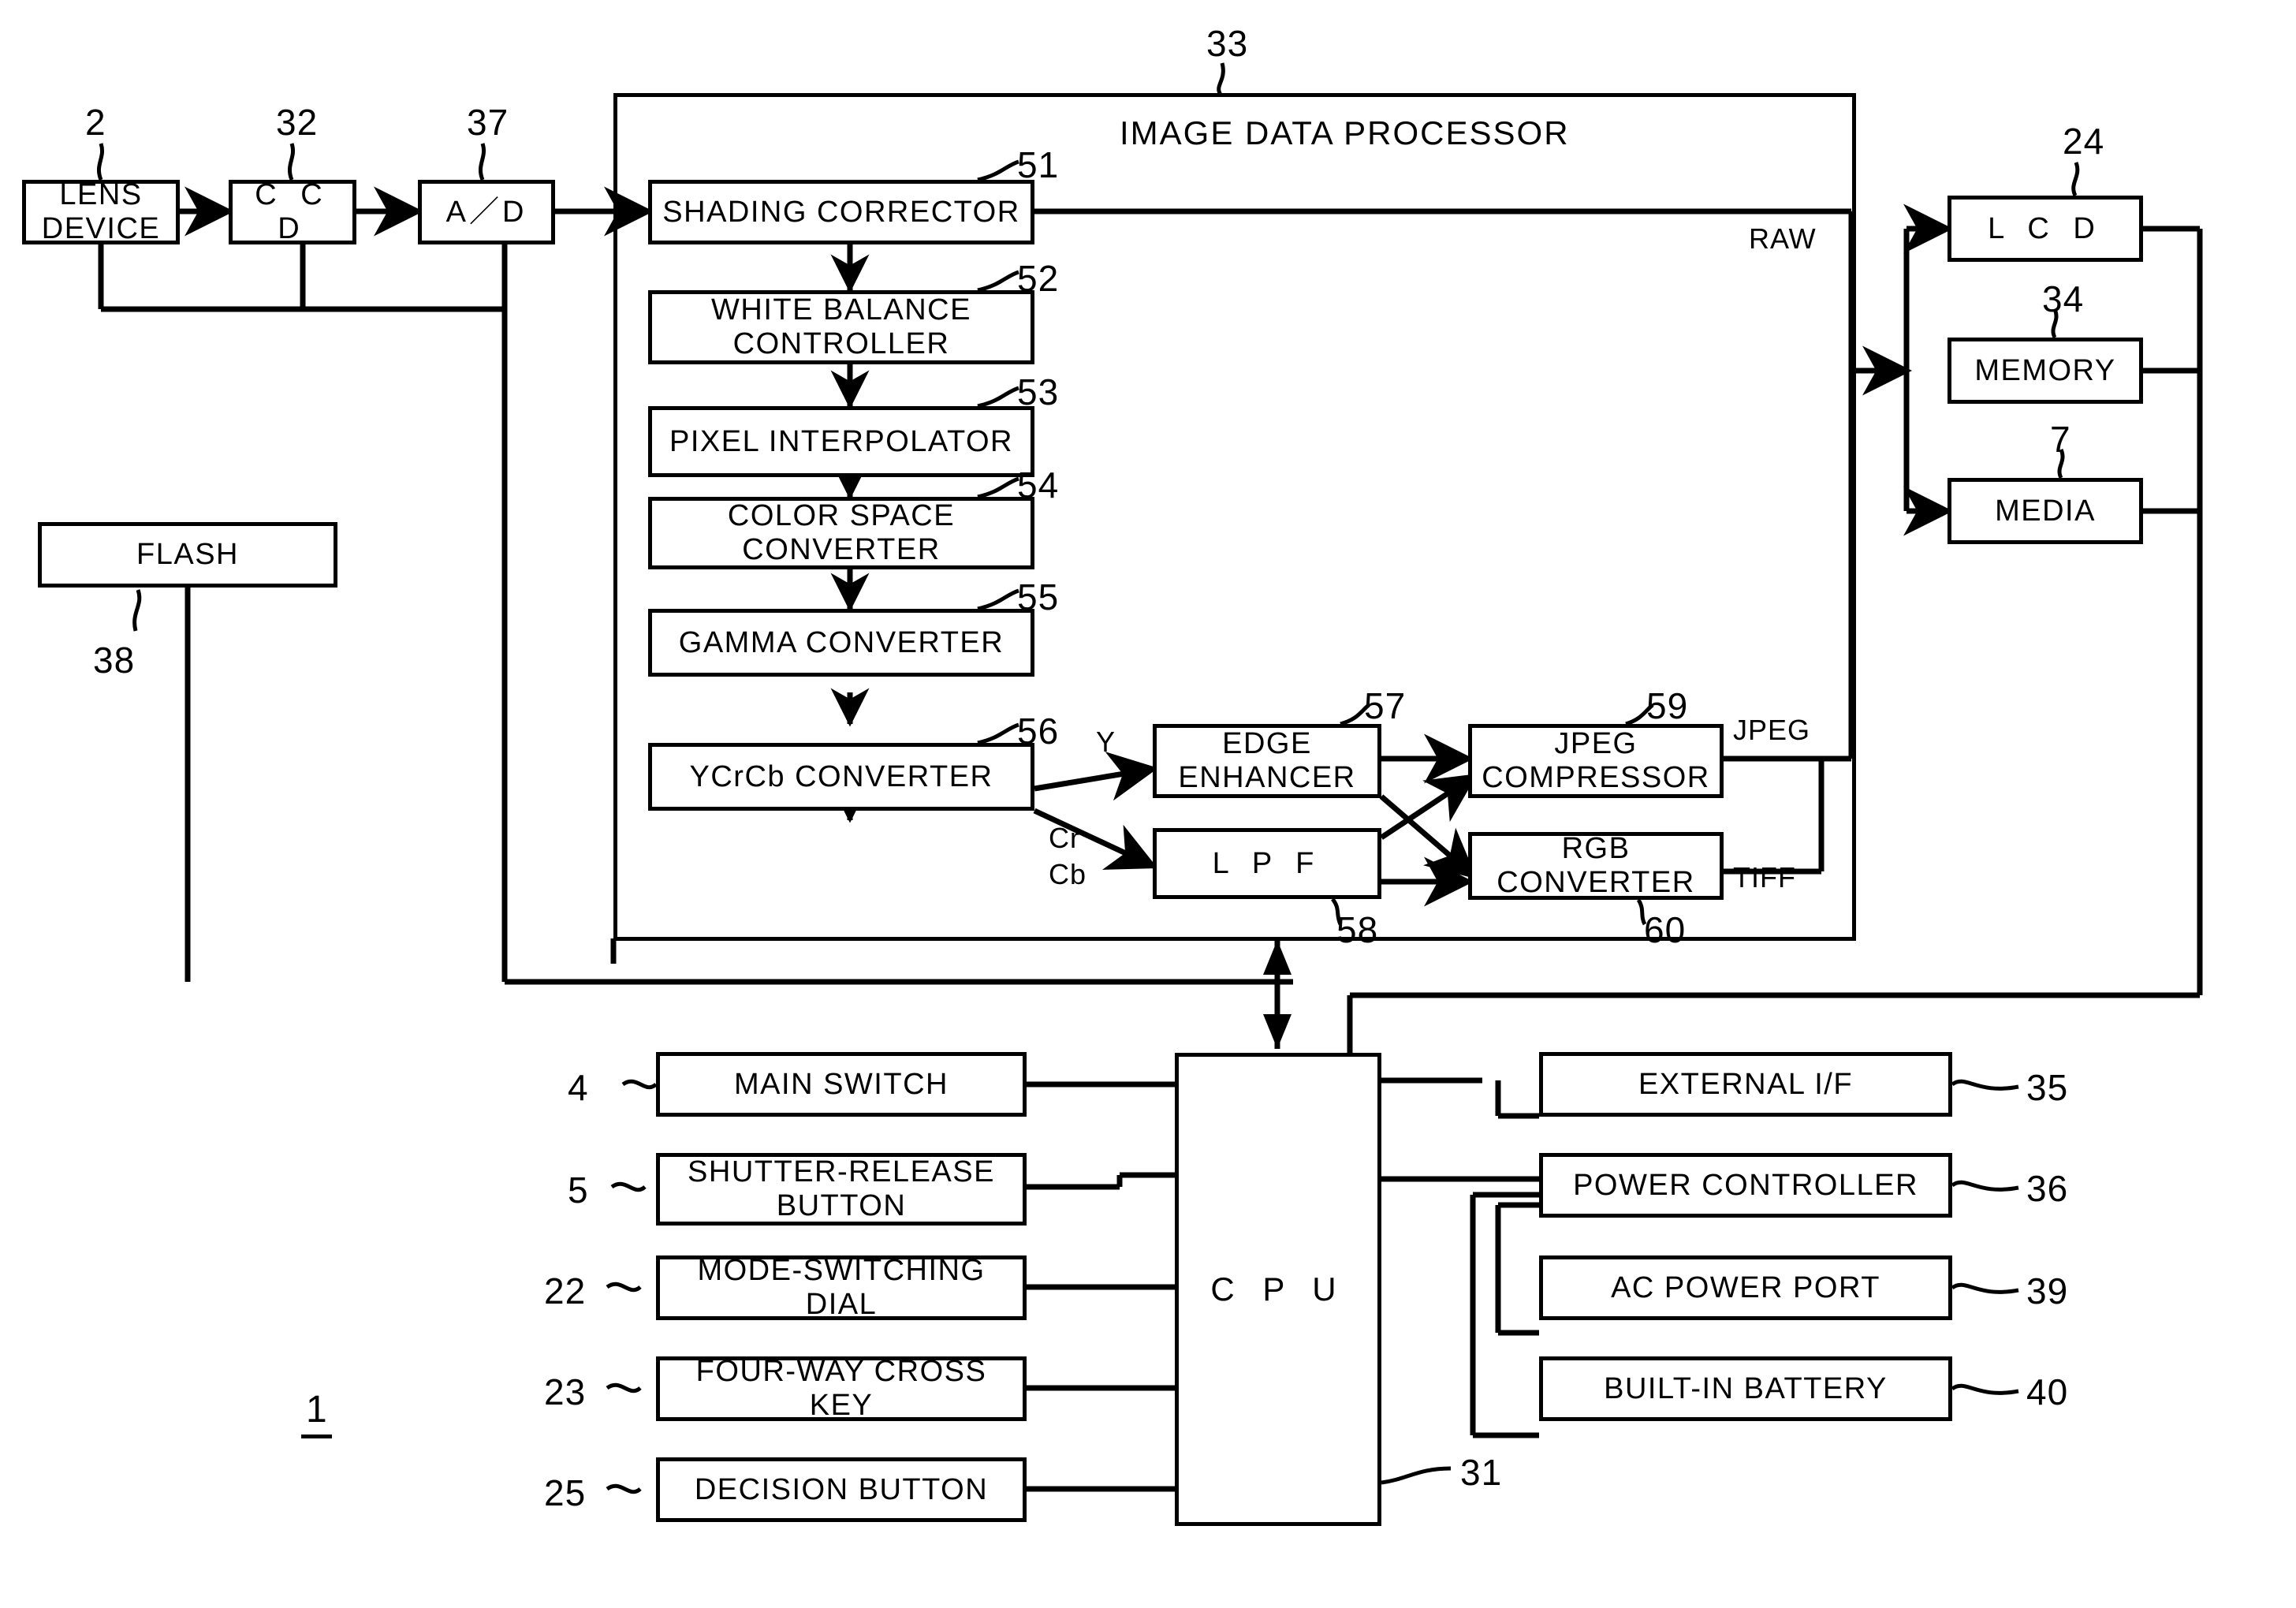 This screenshot has width=2296, height=1608. I want to click on block-white-balance-controller: WHITE BALANCE CONTROLLER, so click(841, 327).